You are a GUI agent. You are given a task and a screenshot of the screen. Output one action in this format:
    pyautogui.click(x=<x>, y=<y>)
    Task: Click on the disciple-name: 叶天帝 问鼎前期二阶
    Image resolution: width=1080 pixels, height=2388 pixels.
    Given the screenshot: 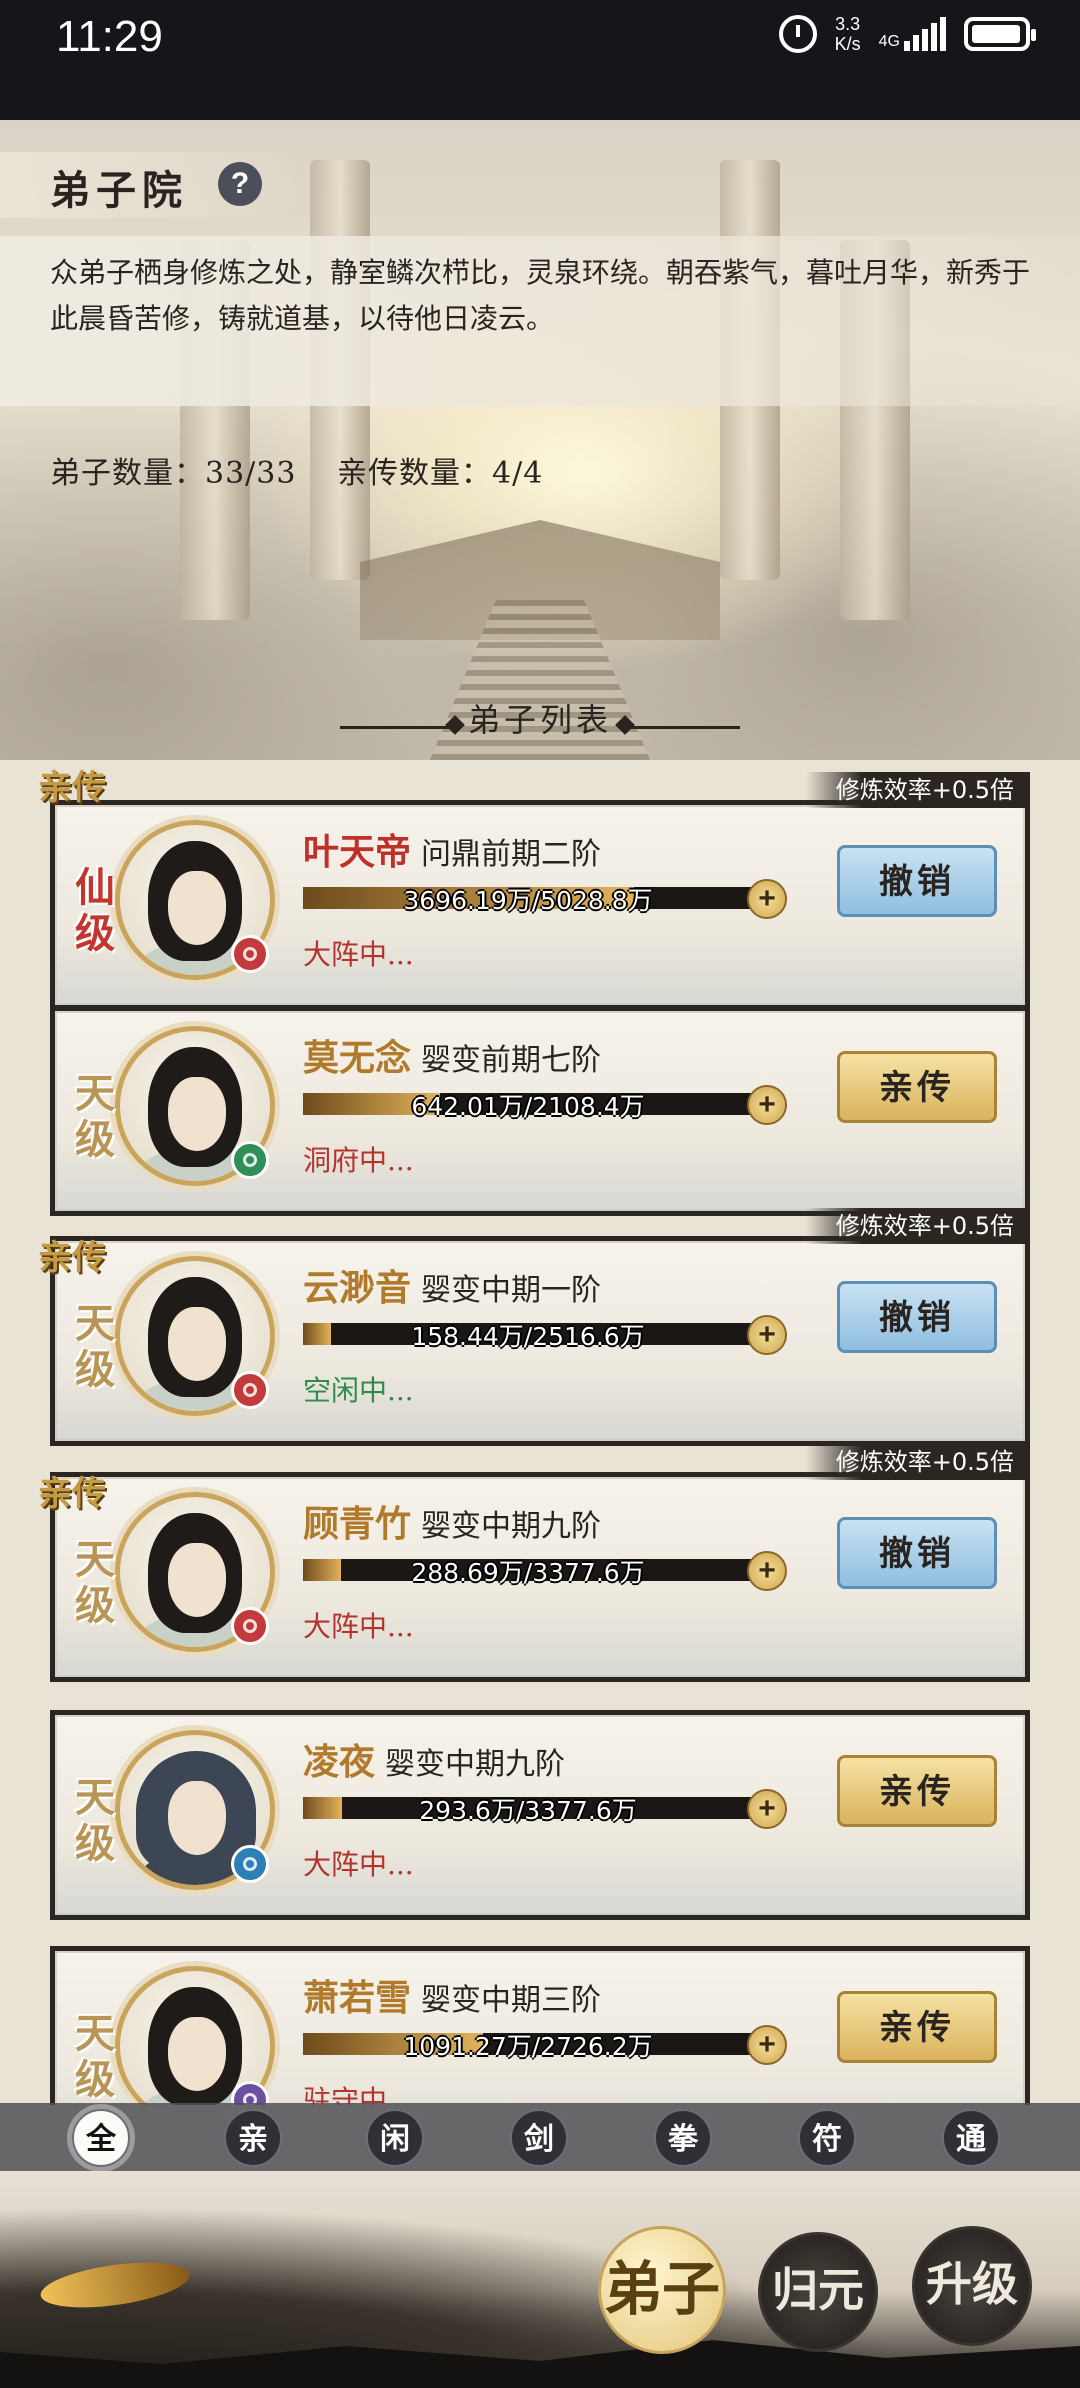 What is the action you would take?
    pyautogui.click(x=452, y=852)
    